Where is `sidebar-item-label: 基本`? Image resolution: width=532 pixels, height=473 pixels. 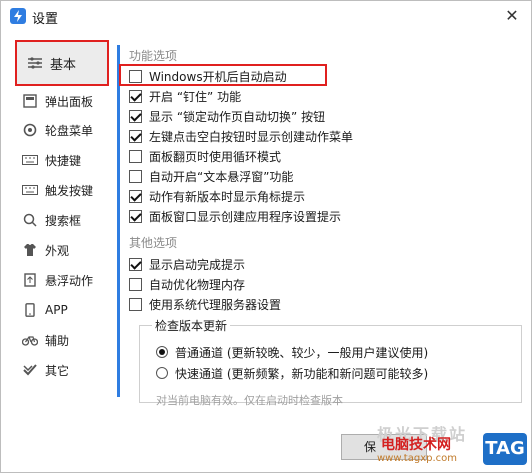
sidebar-item-label: 基本 is located at coordinates (63, 65).